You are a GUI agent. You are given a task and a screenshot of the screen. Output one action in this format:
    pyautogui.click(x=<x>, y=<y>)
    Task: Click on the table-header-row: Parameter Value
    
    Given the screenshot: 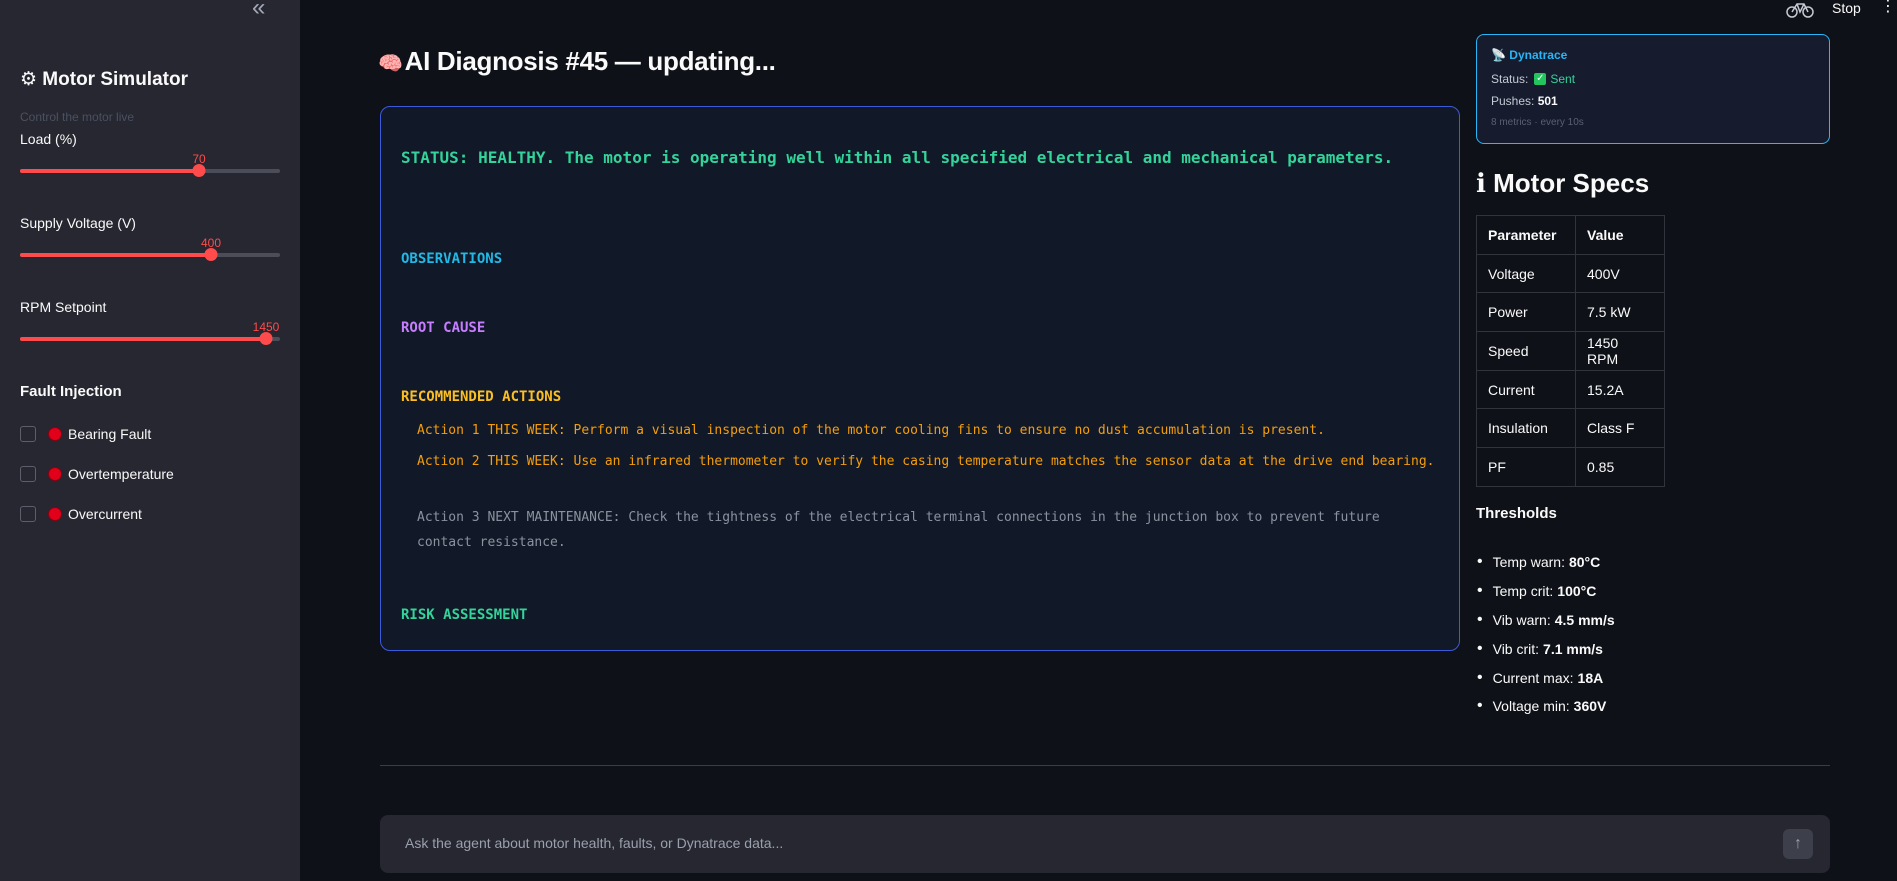 What is the action you would take?
    pyautogui.click(x=1570, y=235)
    